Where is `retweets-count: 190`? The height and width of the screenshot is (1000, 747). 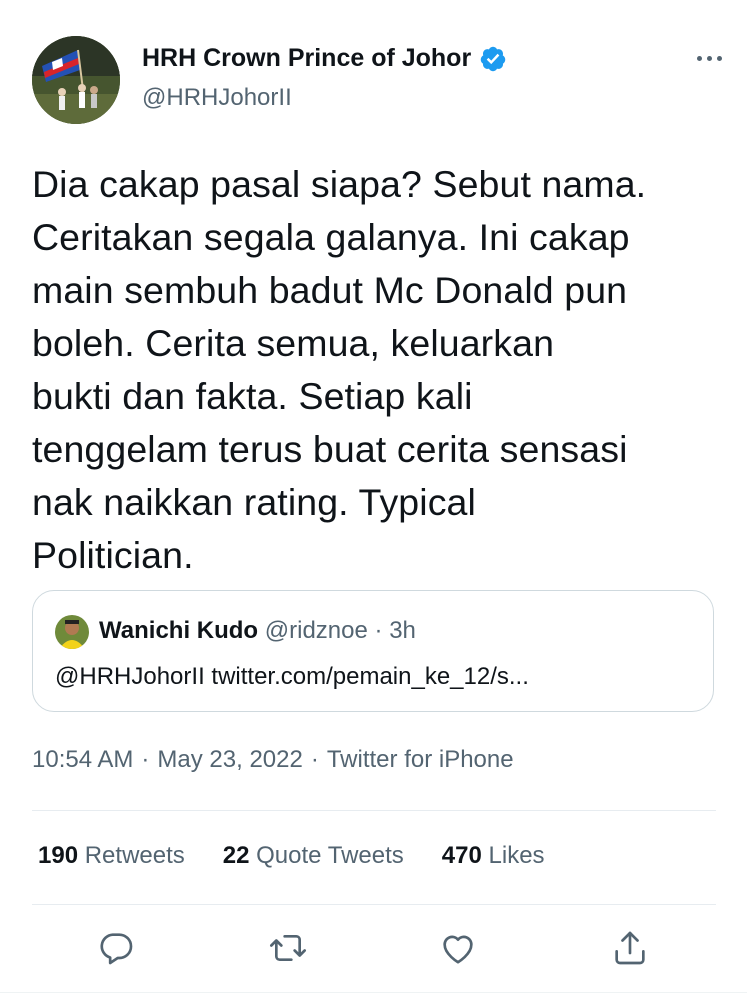
retweets-count: 190 is located at coordinates (58, 855).